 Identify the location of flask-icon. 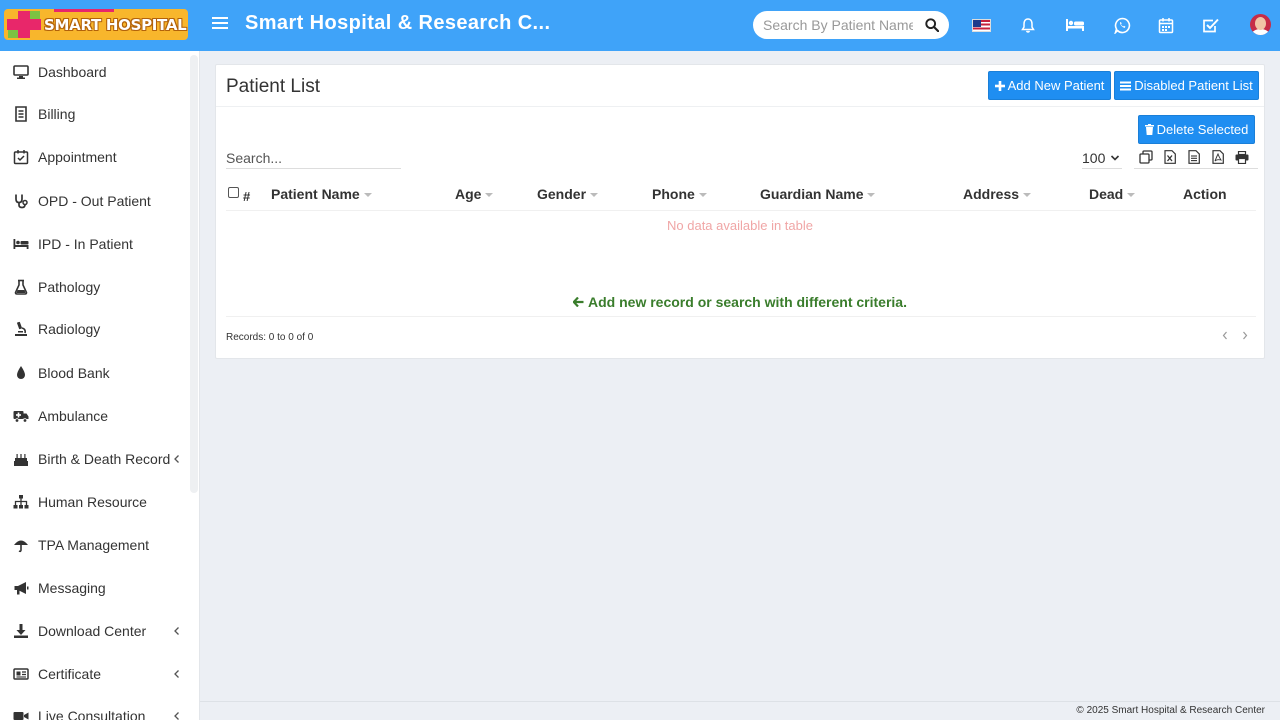
(21, 287).